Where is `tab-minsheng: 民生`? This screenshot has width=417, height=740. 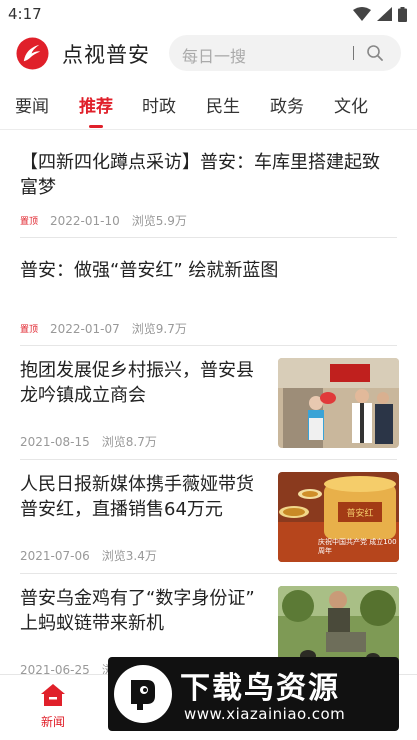
tab-minsheng: 民生 is located at coordinates (223, 104).